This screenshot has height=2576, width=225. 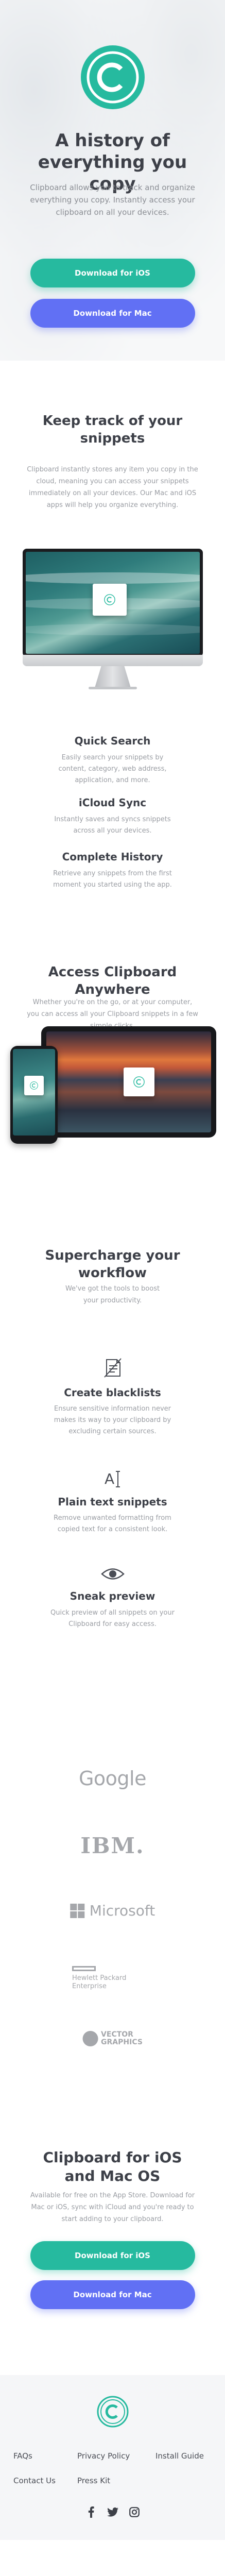 I want to click on snippets-title: Keep track of your snippets, so click(x=112, y=429).